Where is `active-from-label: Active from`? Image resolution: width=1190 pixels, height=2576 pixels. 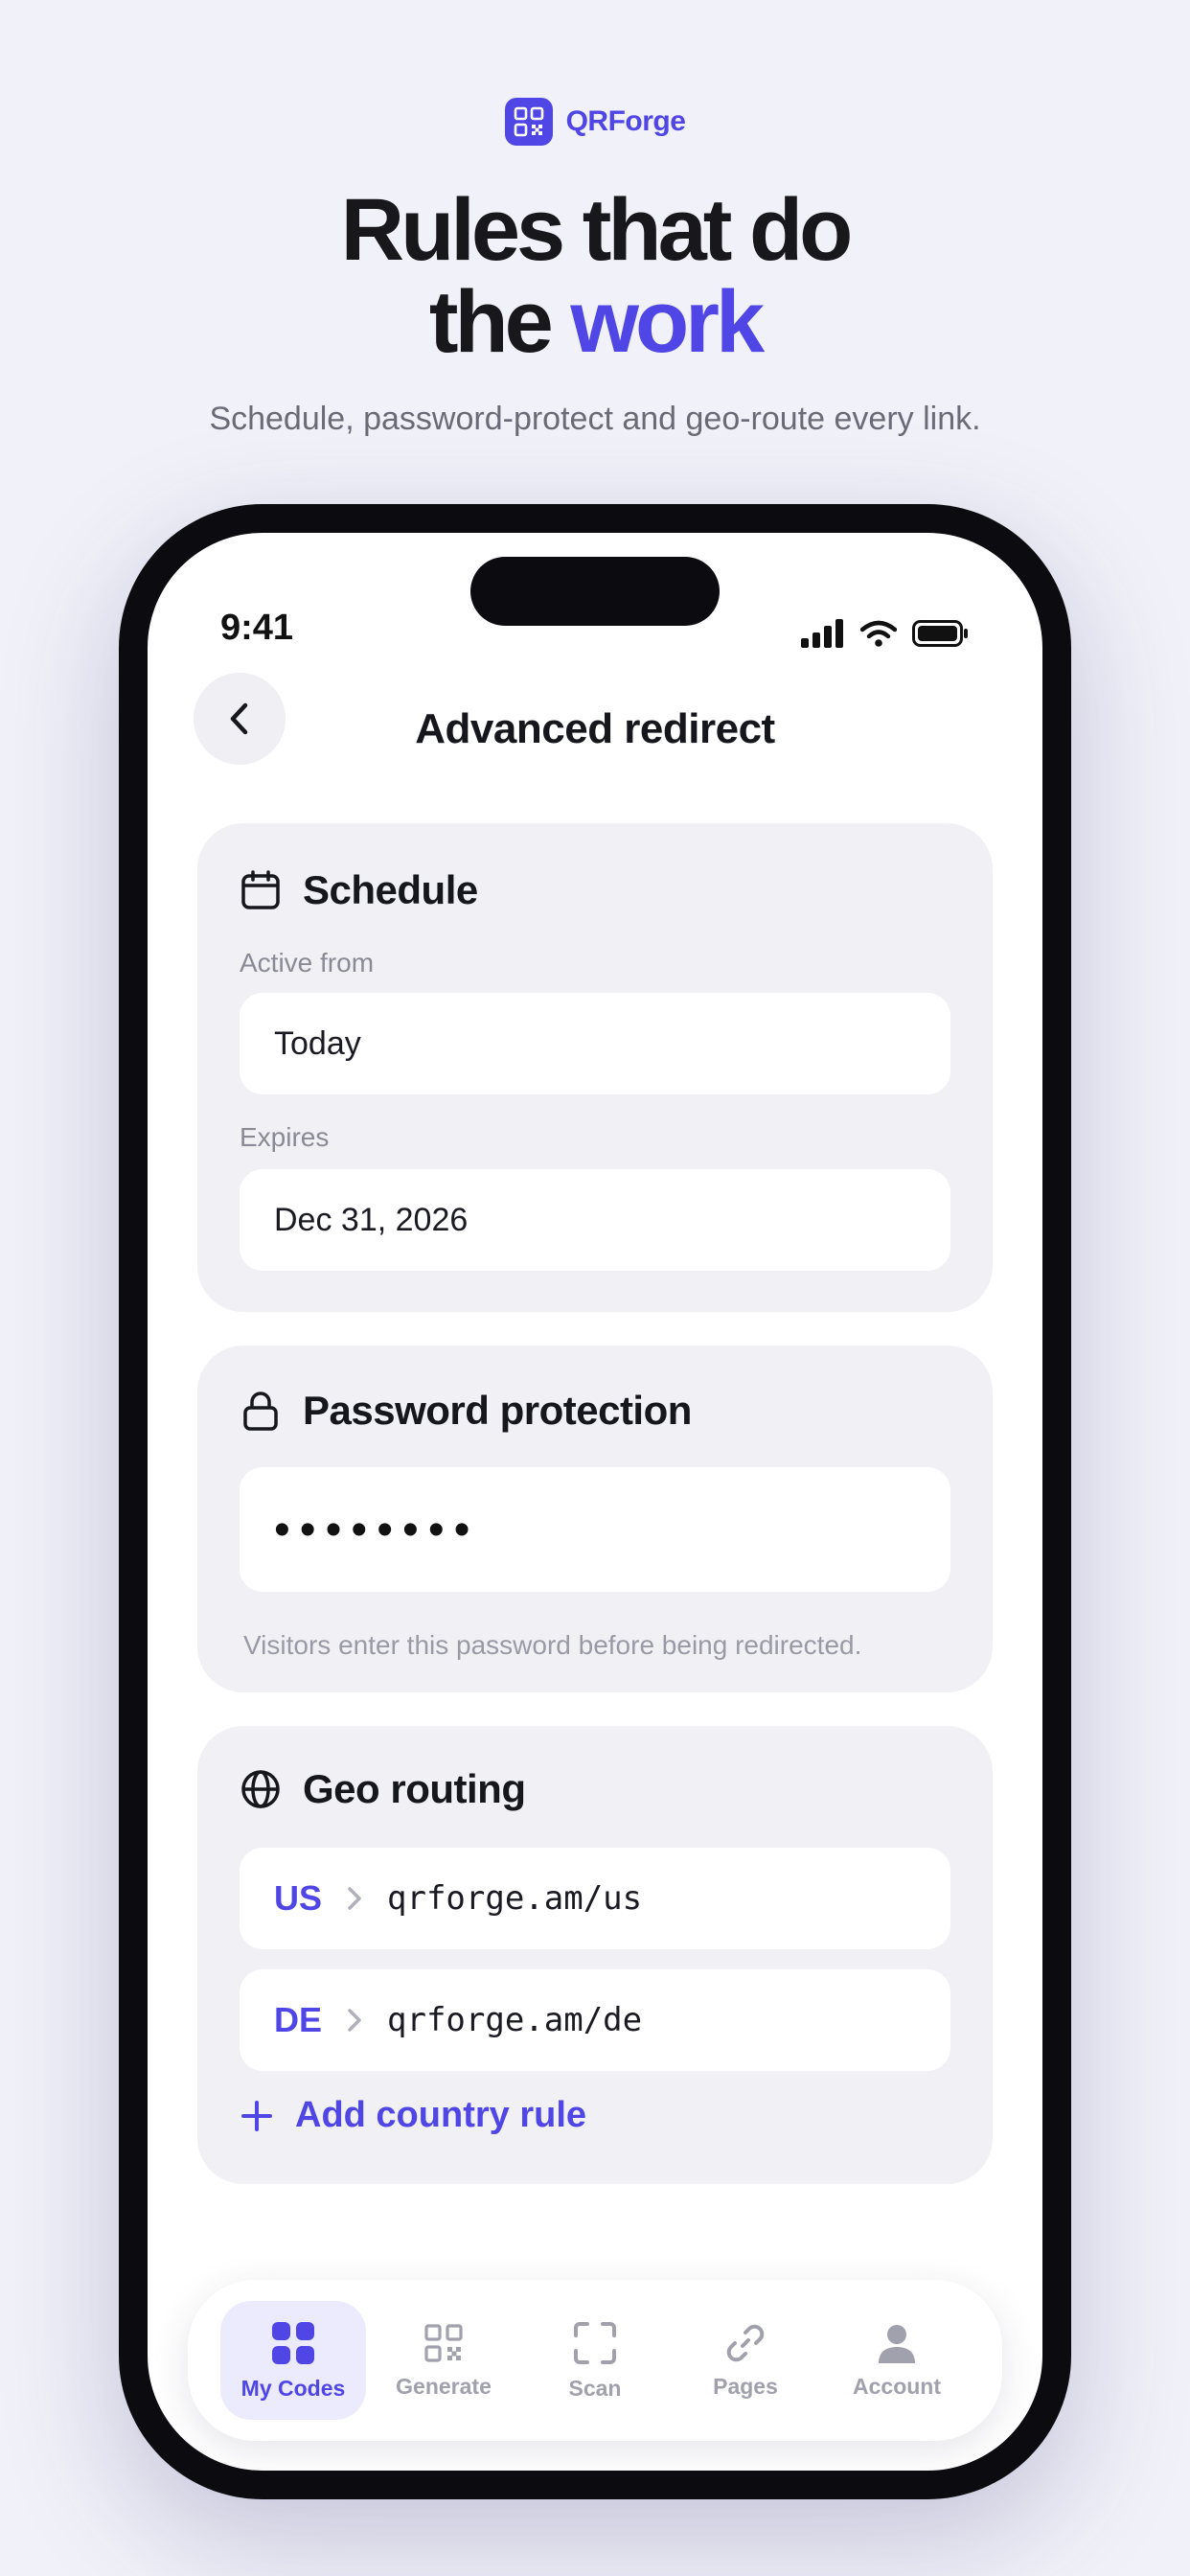 active-from-label: Active from is located at coordinates (308, 963).